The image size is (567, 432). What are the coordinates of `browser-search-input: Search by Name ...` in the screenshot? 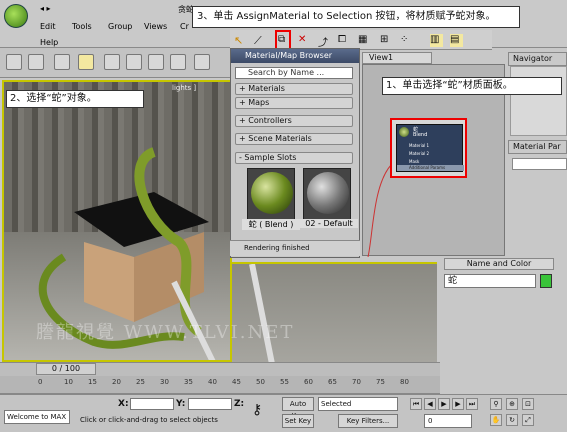 It's located at (294, 73).